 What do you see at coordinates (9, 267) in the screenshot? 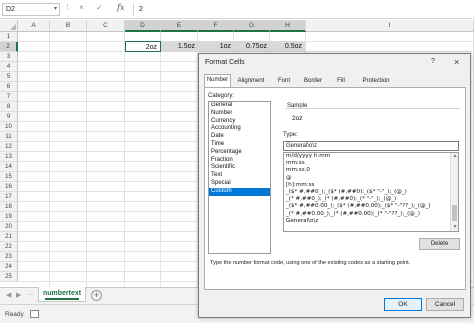
I see `row-header-24: 24` at bounding box center [9, 267].